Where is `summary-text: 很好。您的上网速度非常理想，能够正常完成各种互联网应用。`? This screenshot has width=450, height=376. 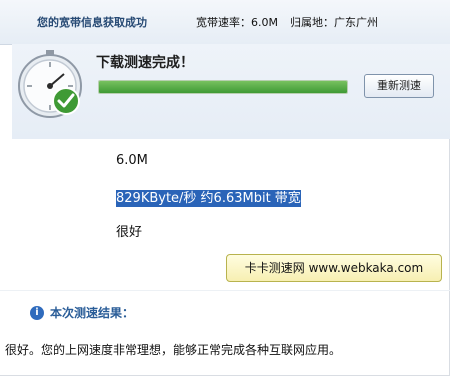
summary-text: 很好。您的上网速度非常理想，能够正常完成各种互联网应用。 is located at coordinates (173, 350).